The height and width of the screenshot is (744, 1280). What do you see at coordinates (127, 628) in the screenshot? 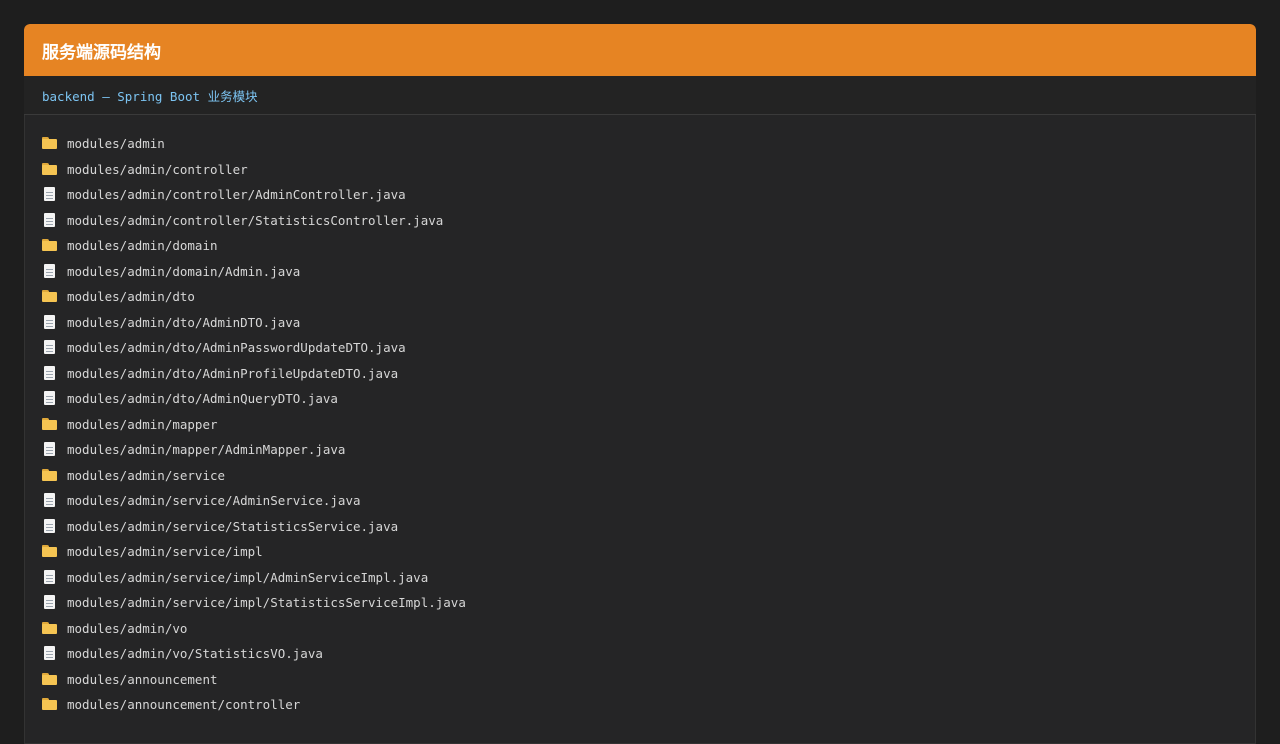
I see `tree-item-path: modules/admin/vo` at bounding box center [127, 628].